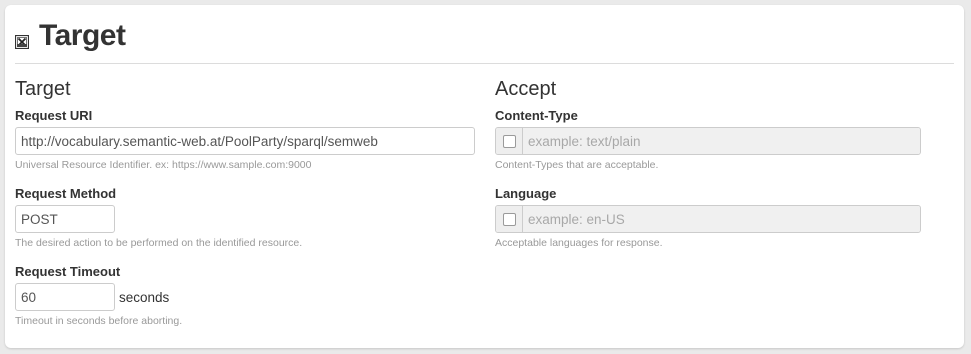 Image resolution: width=971 pixels, height=354 pixels. What do you see at coordinates (65, 297) in the screenshot?
I see `request-timeout-input` at bounding box center [65, 297].